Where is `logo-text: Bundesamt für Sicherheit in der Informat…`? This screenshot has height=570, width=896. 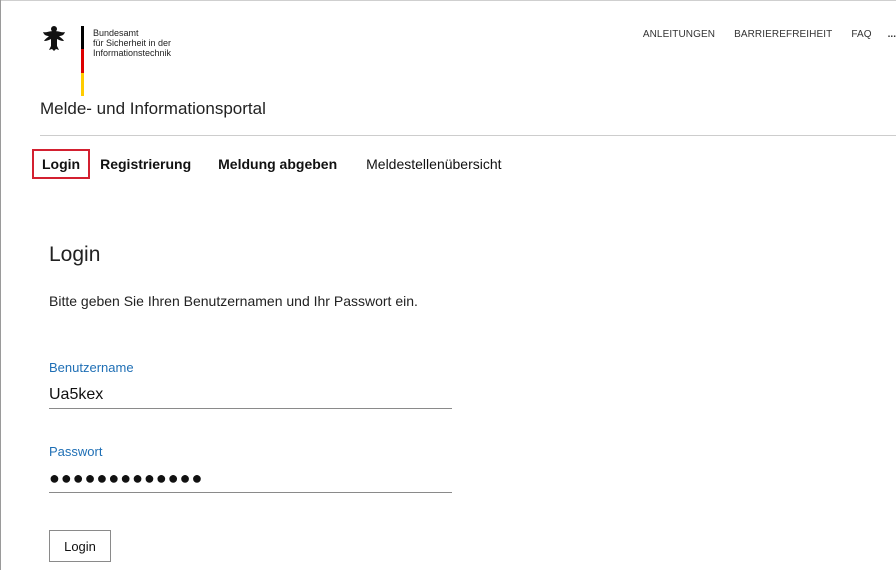 logo-text: Bundesamt für Sicherheit in der Informat… is located at coordinates (132, 43).